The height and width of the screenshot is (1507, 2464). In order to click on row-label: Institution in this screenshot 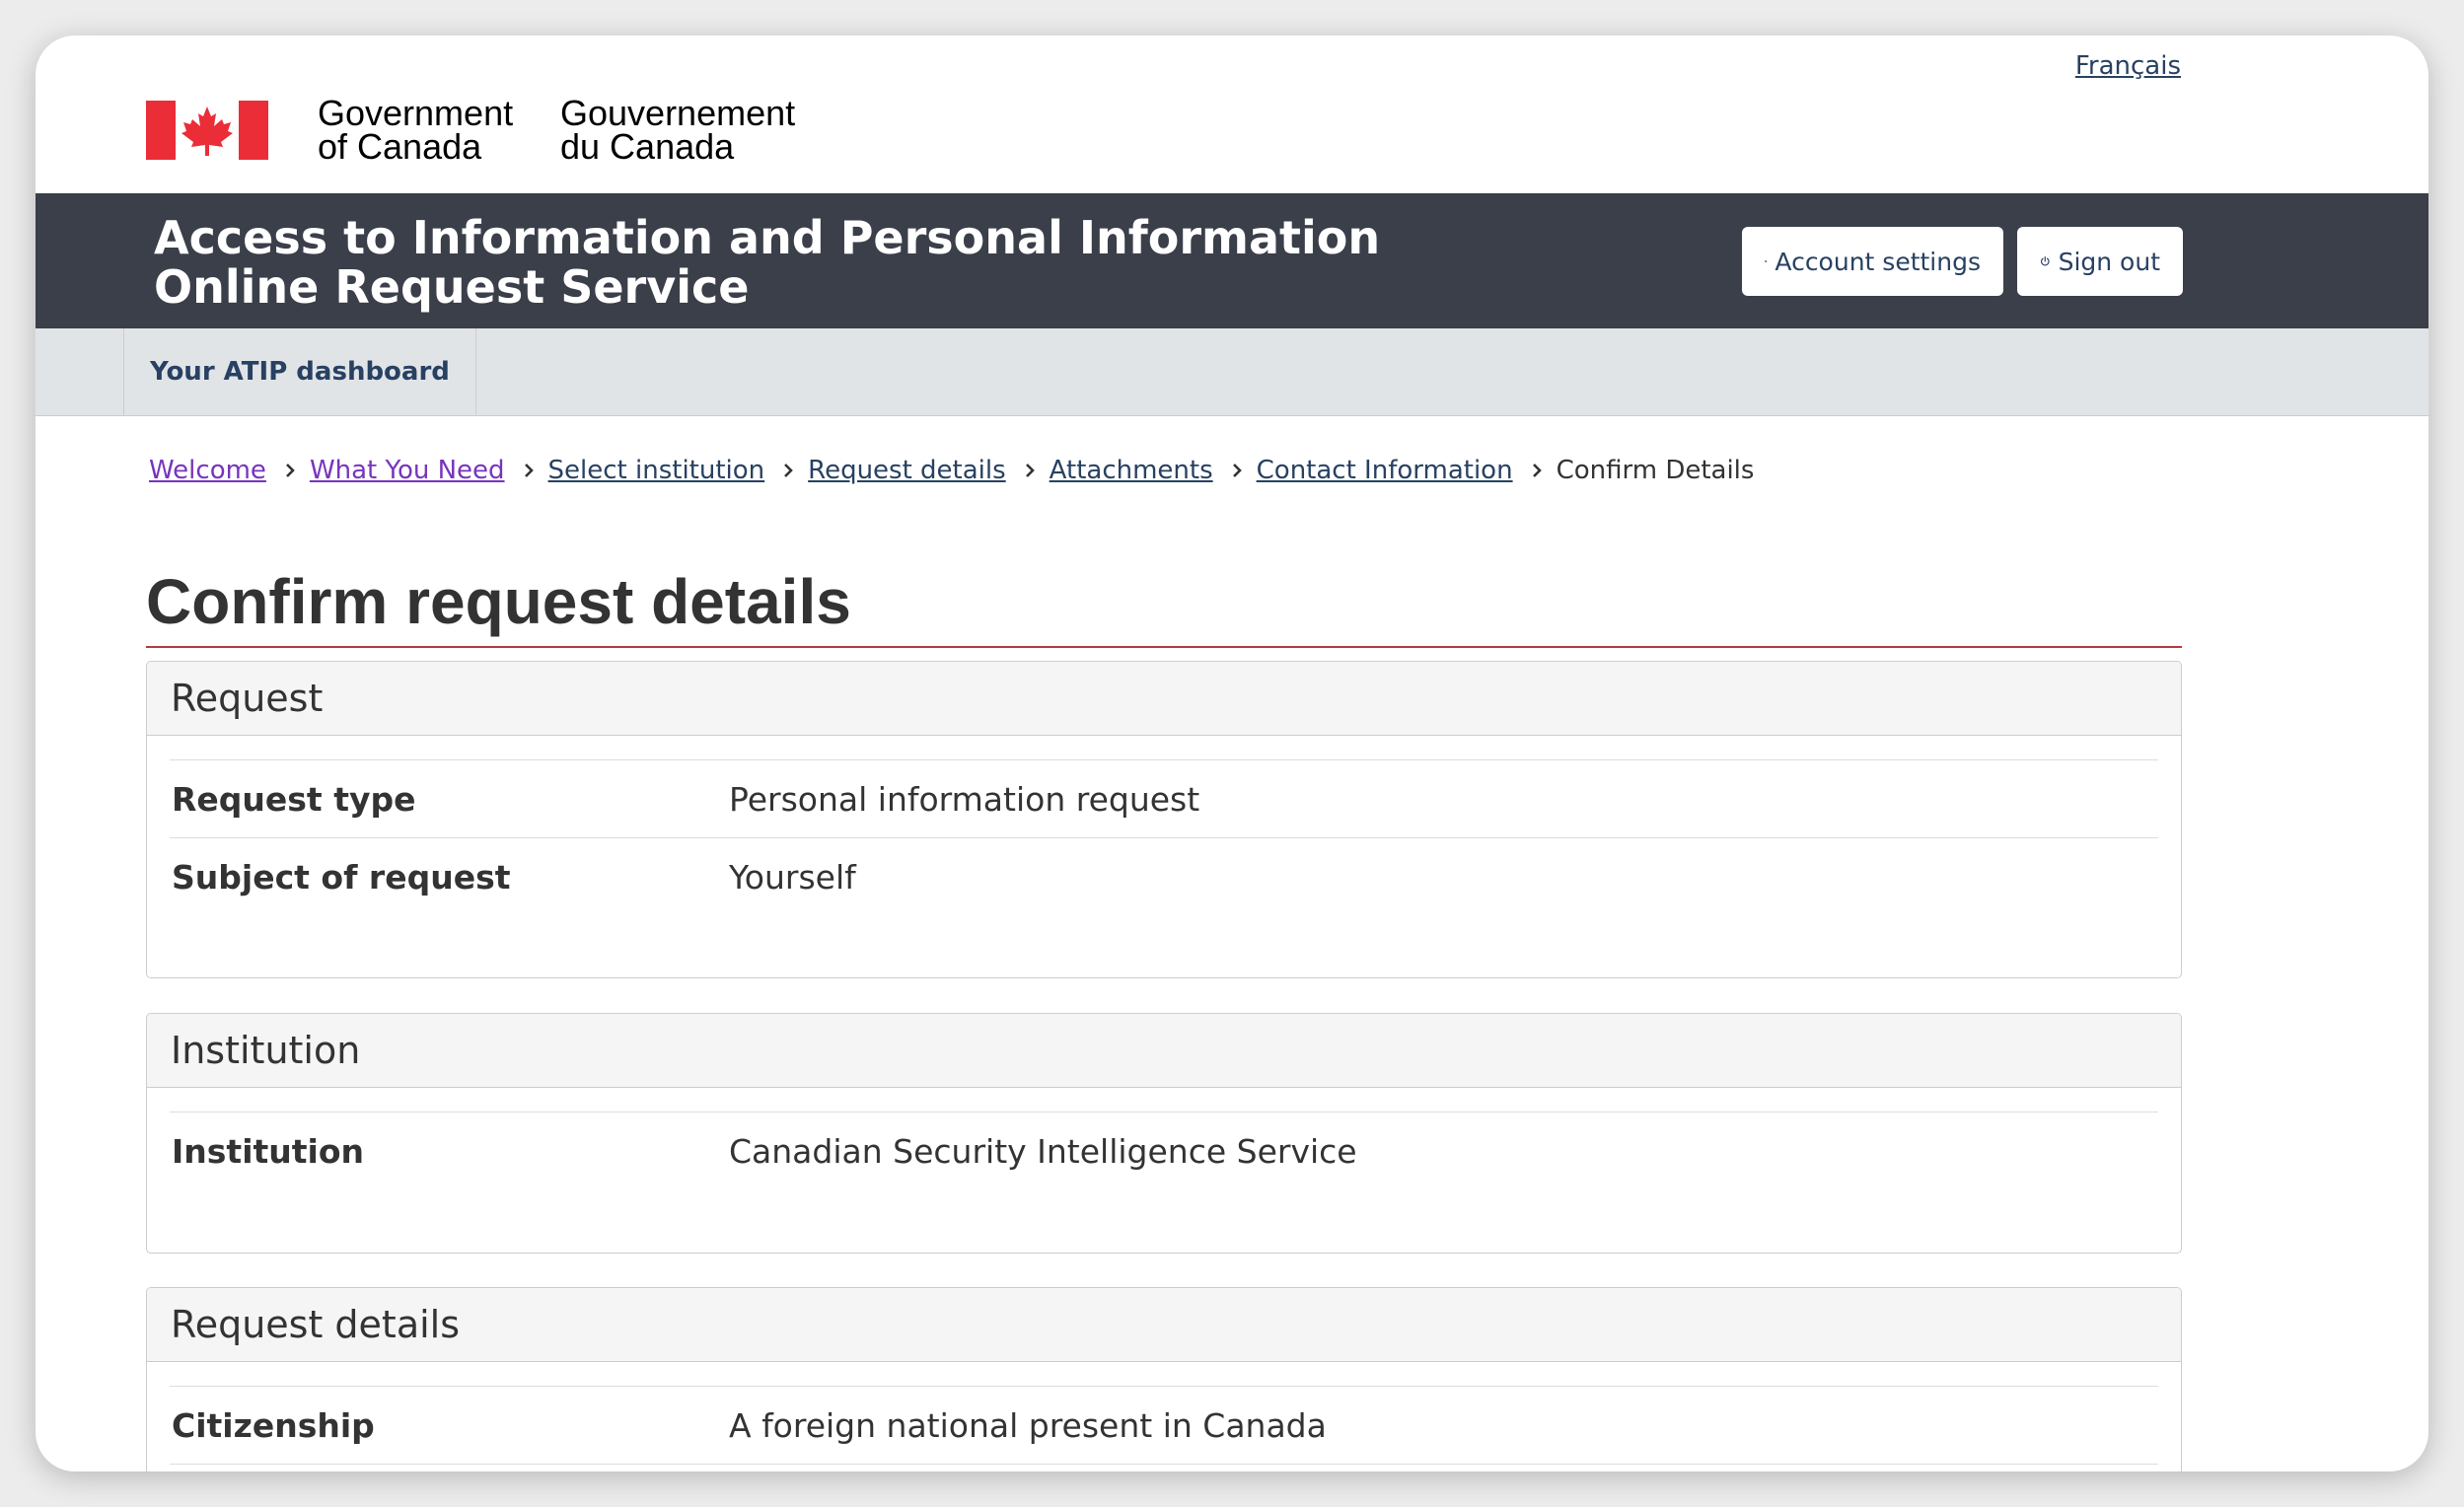, I will do `click(268, 1151)`.